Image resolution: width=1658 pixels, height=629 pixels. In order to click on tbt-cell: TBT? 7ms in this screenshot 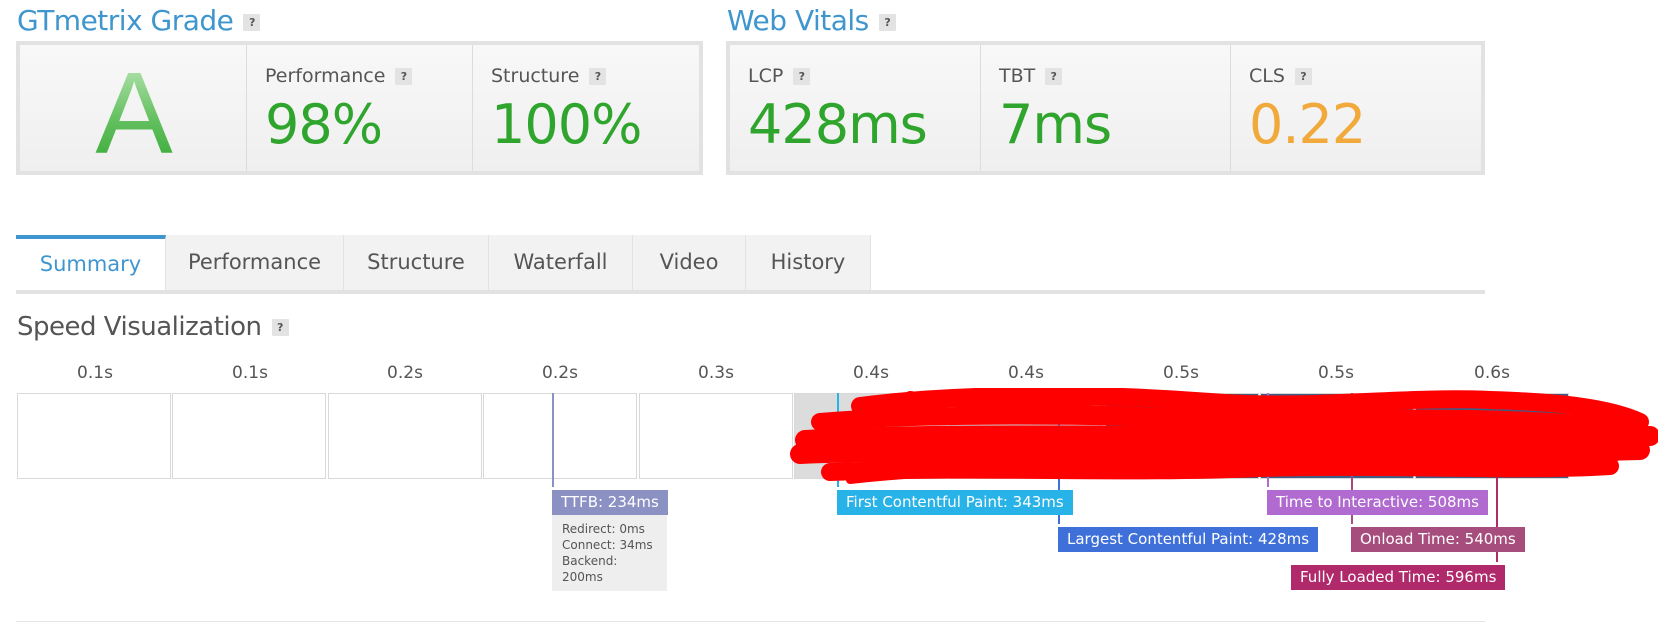, I will do `click(1106, 108)`.